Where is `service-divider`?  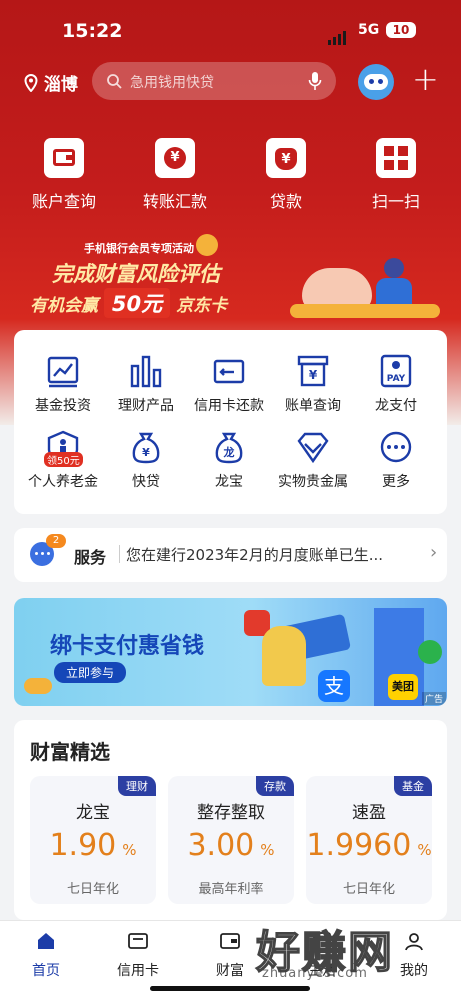 service-divider is located at coordinates (119, 554).